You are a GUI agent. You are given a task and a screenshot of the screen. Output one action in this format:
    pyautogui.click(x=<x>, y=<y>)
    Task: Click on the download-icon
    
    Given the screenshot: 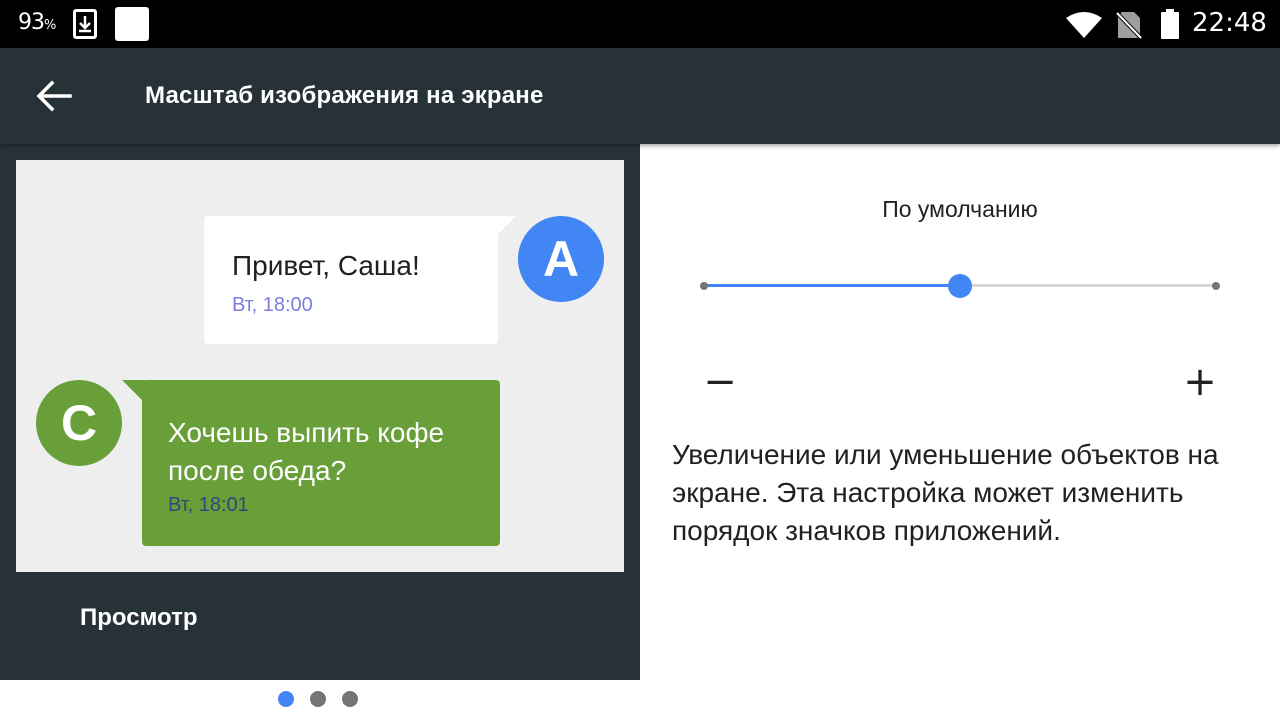 What is the action you would take?
    pyautogui.click(x=85, y=24)
    